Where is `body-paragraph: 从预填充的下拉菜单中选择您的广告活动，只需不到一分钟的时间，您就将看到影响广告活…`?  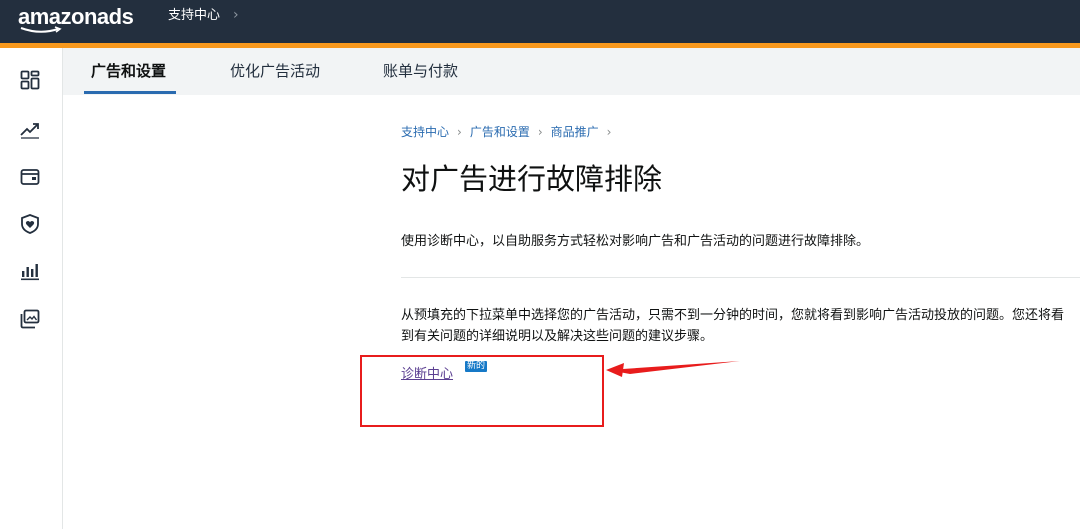 body-paragraph: 从预填充的下拉菜单中选择您的广告活动，只需不到一分钟的时间，您就将看到影响广告活… is located at coordinates (733, 326).